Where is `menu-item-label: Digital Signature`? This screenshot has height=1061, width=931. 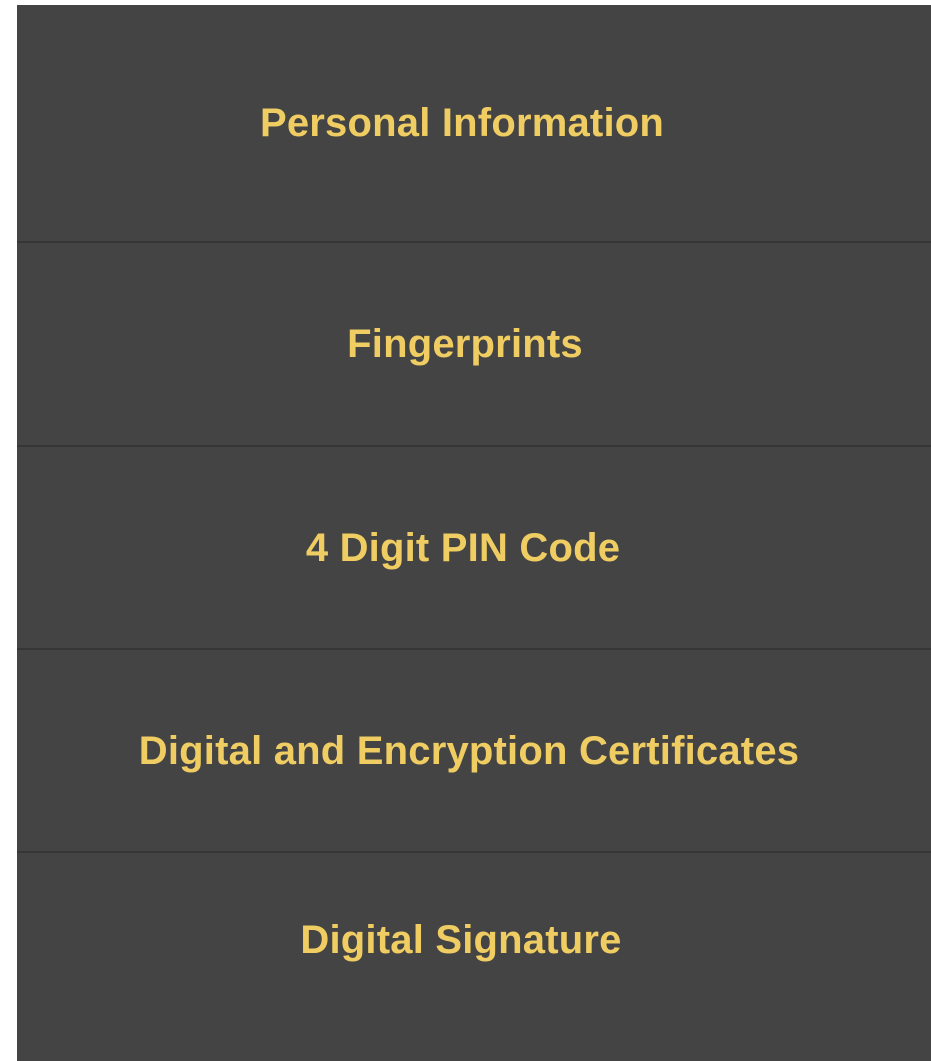 menu-item-label: Digital Signature is located at coordinates (461, 940).